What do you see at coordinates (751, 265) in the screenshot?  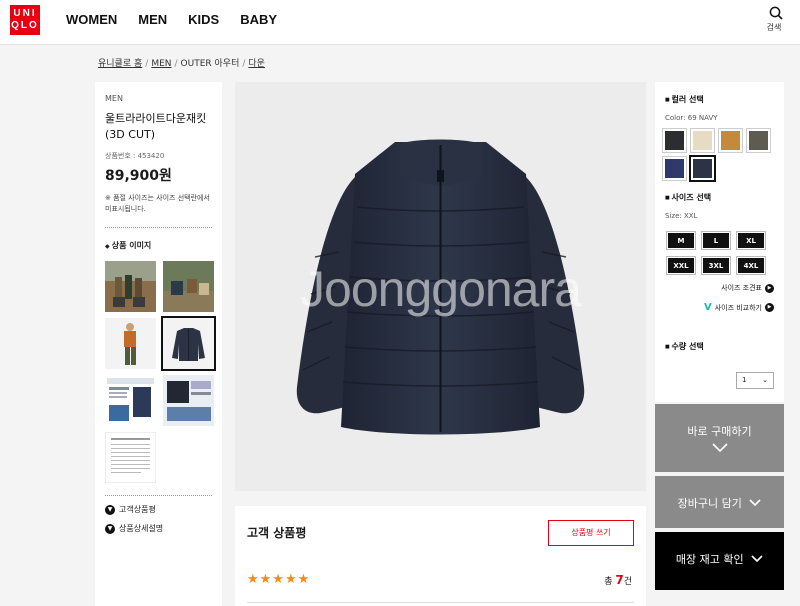 I see `size-4xl: 4XL` at bounding box center [751, 265].